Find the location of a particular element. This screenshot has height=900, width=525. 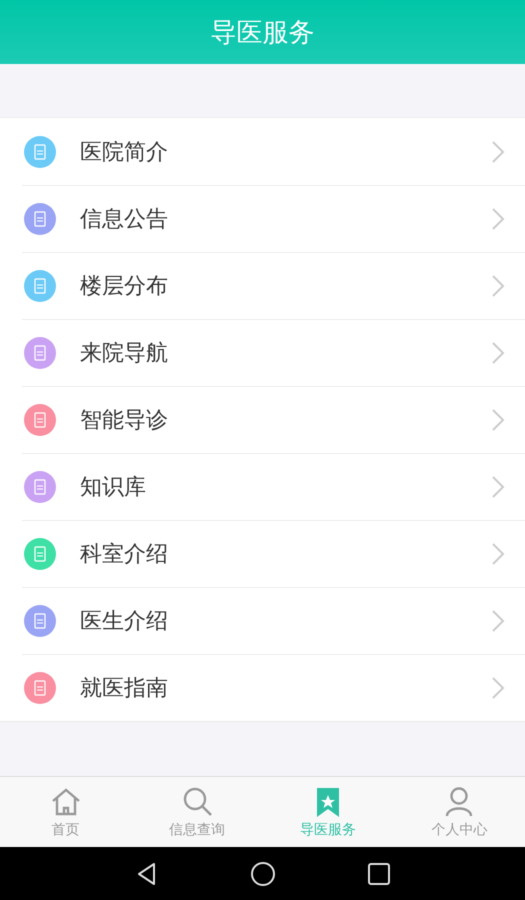

menu-item: 科室介绍 is located at coordinates (262, 553).